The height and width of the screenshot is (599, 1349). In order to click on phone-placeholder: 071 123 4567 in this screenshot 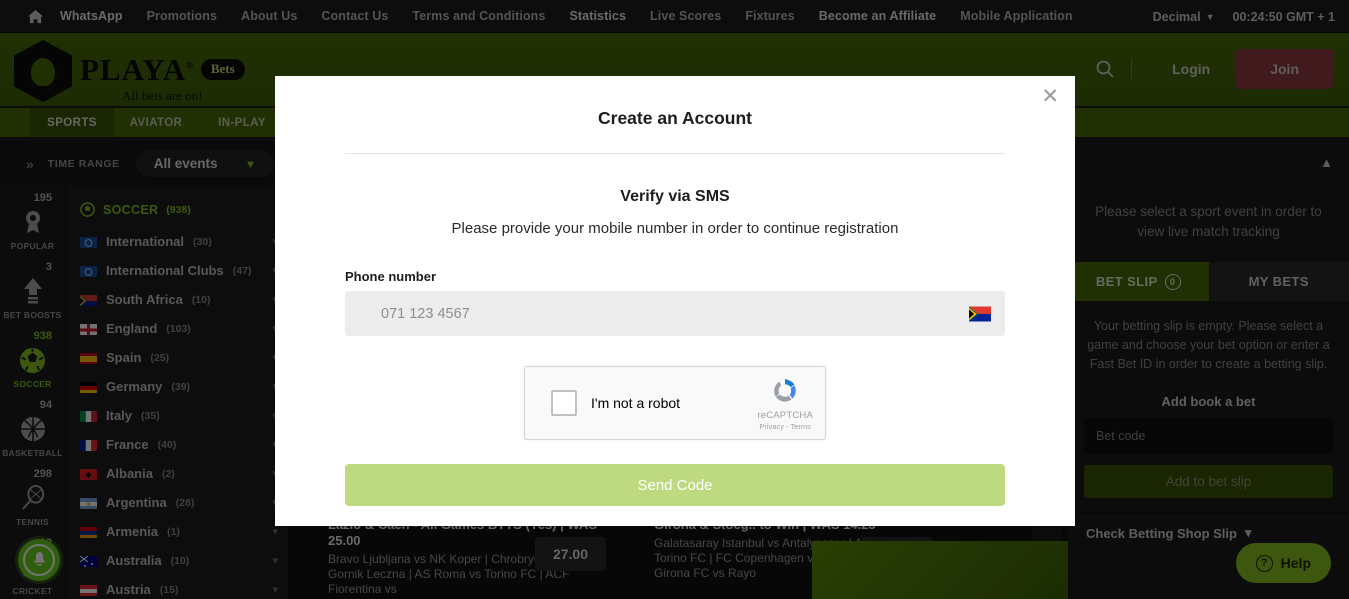, I will do `click(425, 313)`.